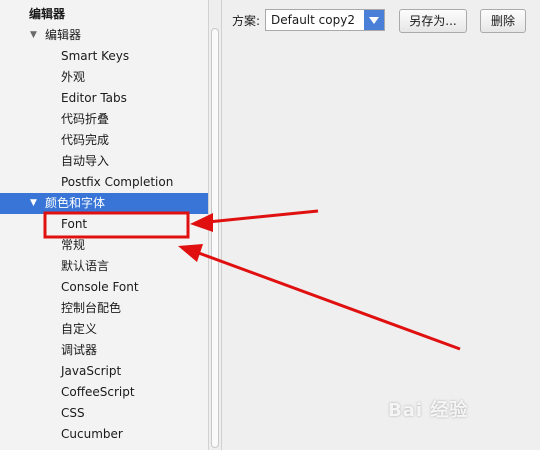 The width and height of the screenshot is (540, 450). What do you see at coordinates (215, 238) in the screenshot?
I see `scrollbar-thumb` at bounding box center [215, 238].